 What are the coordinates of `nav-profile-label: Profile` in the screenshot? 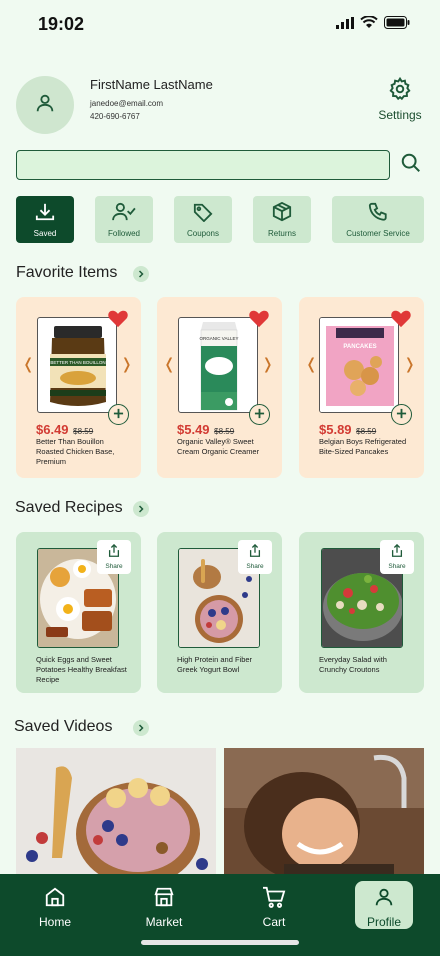 It's located at (383, 922).